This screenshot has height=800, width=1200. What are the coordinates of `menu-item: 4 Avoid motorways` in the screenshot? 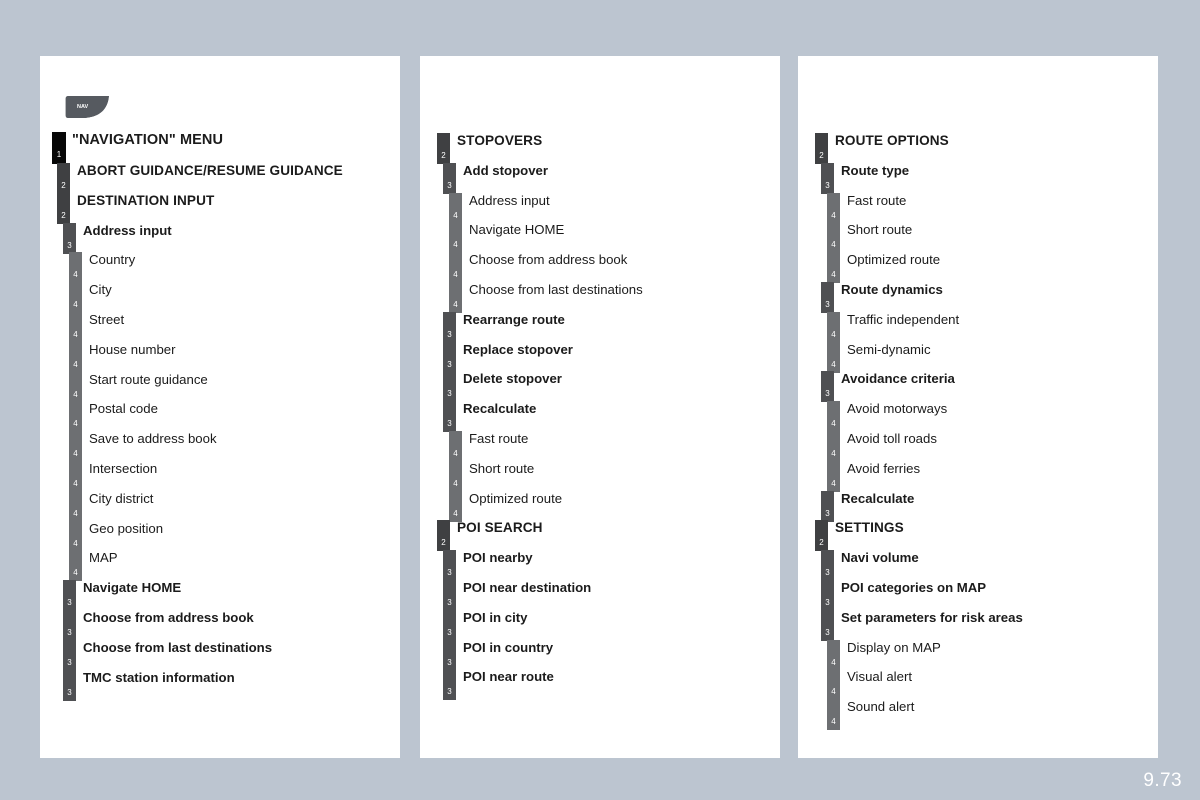 It's located at (978, 417).